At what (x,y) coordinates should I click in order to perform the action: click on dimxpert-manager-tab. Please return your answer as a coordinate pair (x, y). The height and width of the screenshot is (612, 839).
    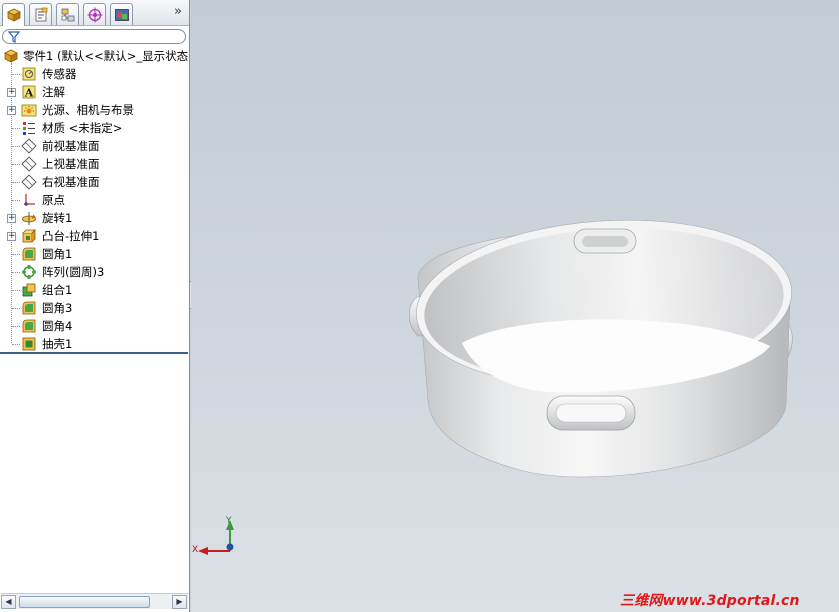
    Looking at the image, I should click on (94, 14).